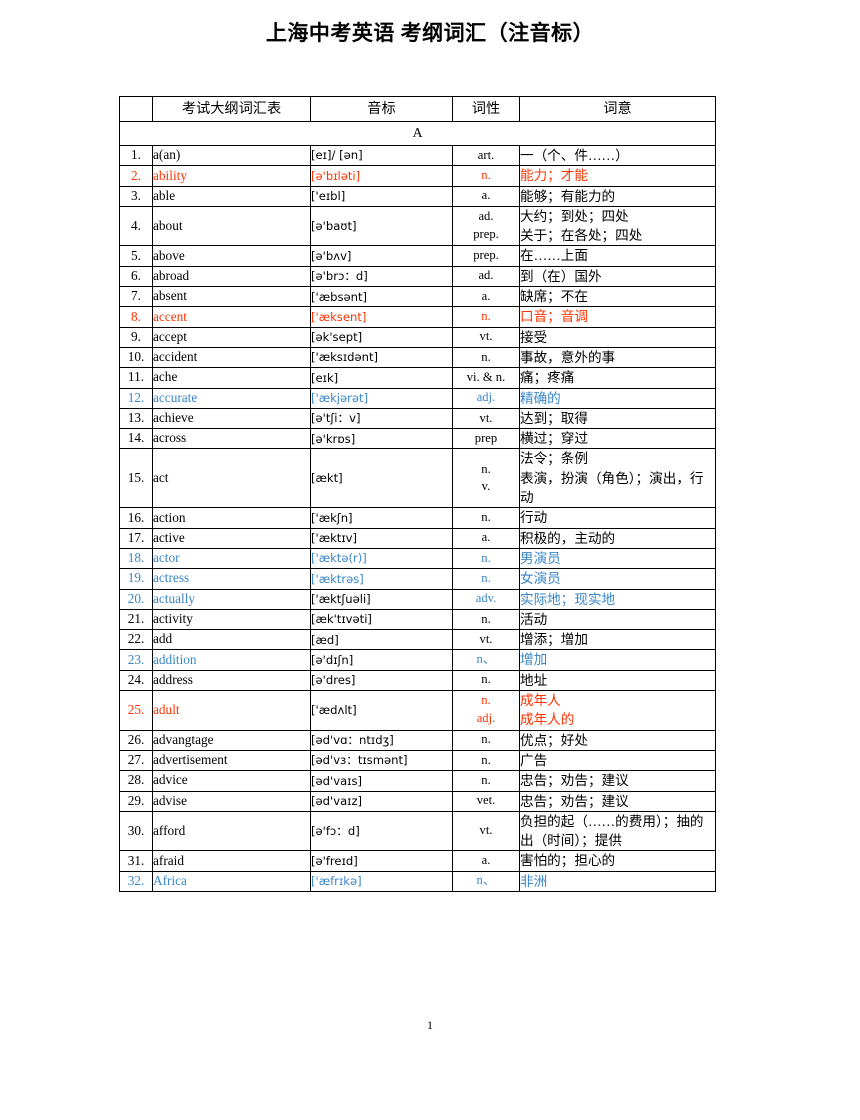  What do you see at coordinates (136, 579) in the screenshot?
I see `row-index: 19.` at bounding box center [136, 579].